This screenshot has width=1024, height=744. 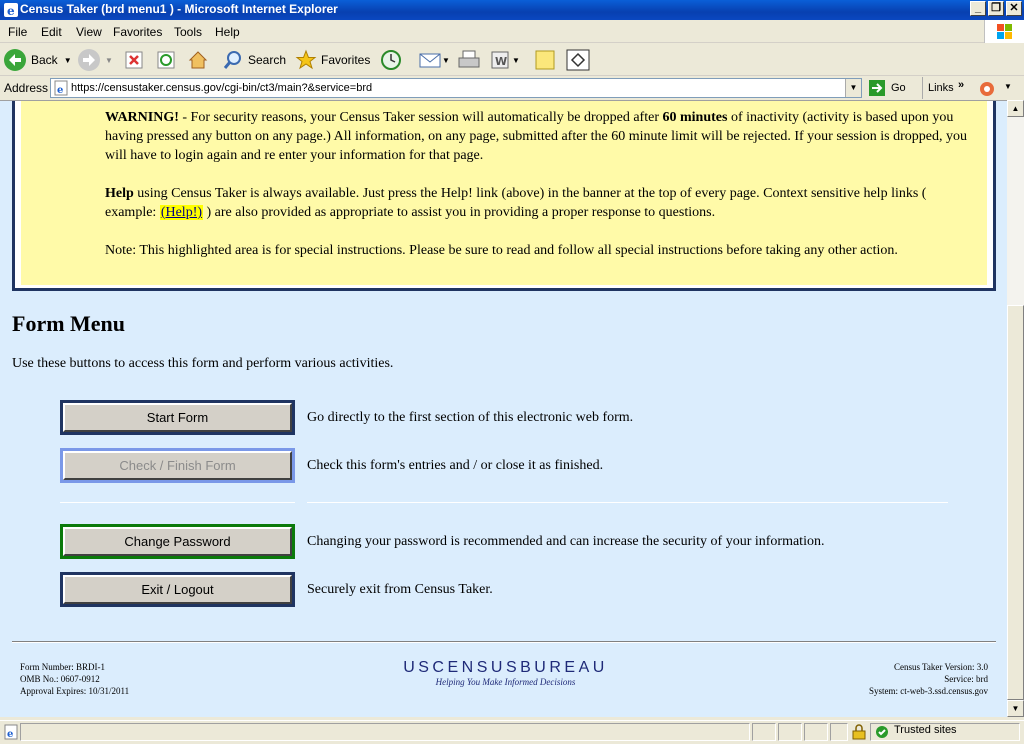 What do you see at coordinates (51, 32) in the screenshot?
I see `menu-edit: Edit` at bounding box center [51, 32].